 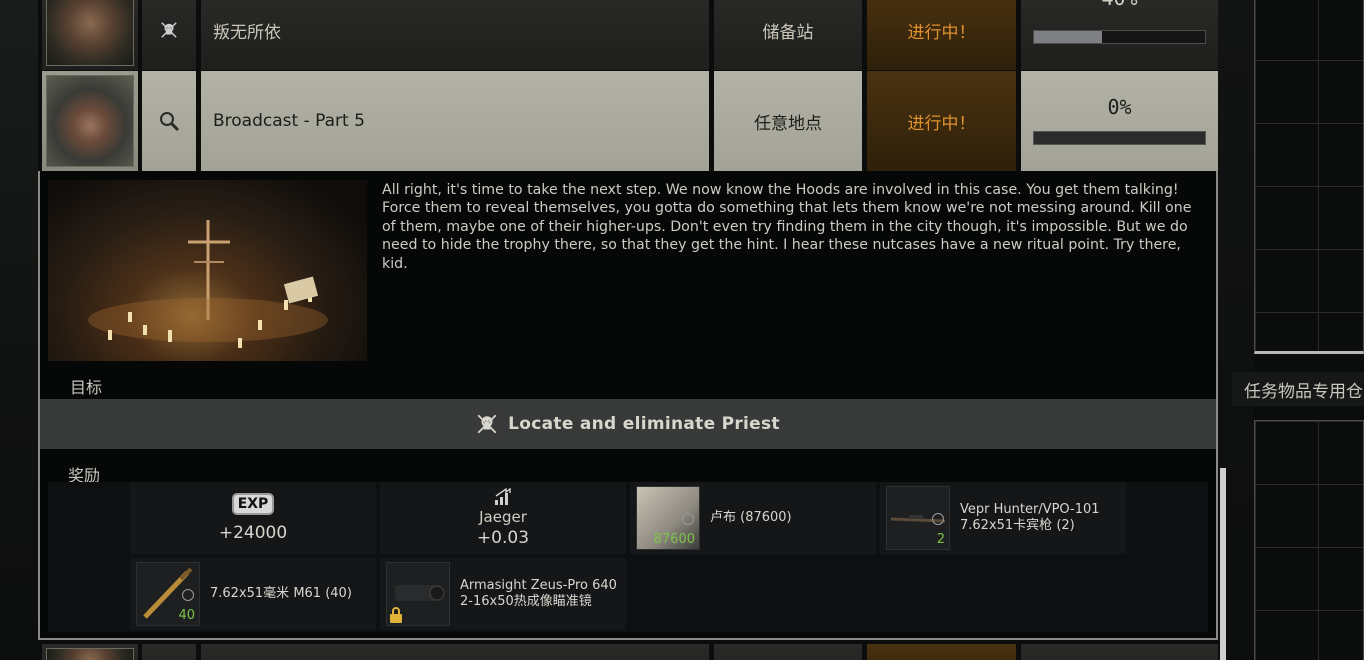 What do you see at coordinates (253, 504) in the screenshot?
I see `exp-icon: EXP` at bounding box center [253, 504].